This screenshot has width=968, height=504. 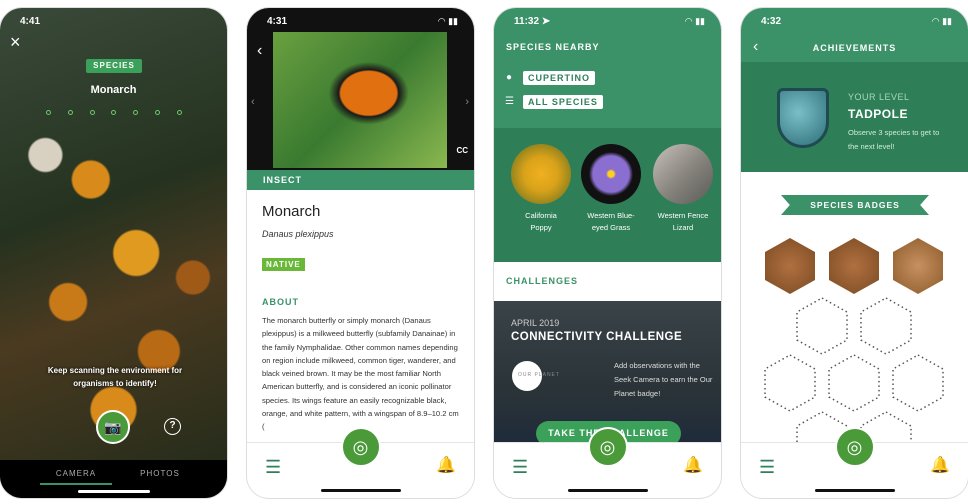 I want to click on camera-tab-bar: CAMERA PHOTOS, so click(x=113, y=479).